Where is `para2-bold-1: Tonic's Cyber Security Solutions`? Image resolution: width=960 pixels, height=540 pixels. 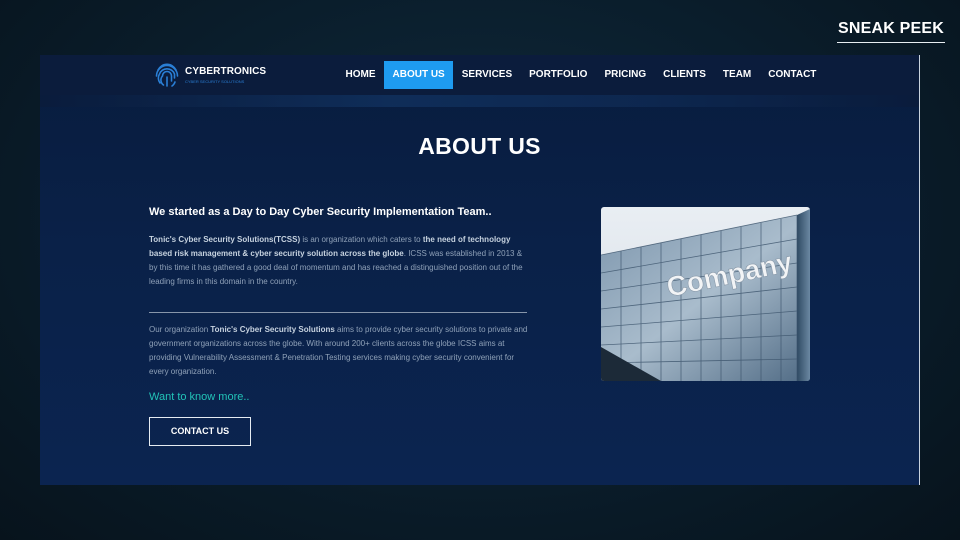 para2-bold-1: Tonic's Cyber Security Solutions is located at coordinates (272, 329).